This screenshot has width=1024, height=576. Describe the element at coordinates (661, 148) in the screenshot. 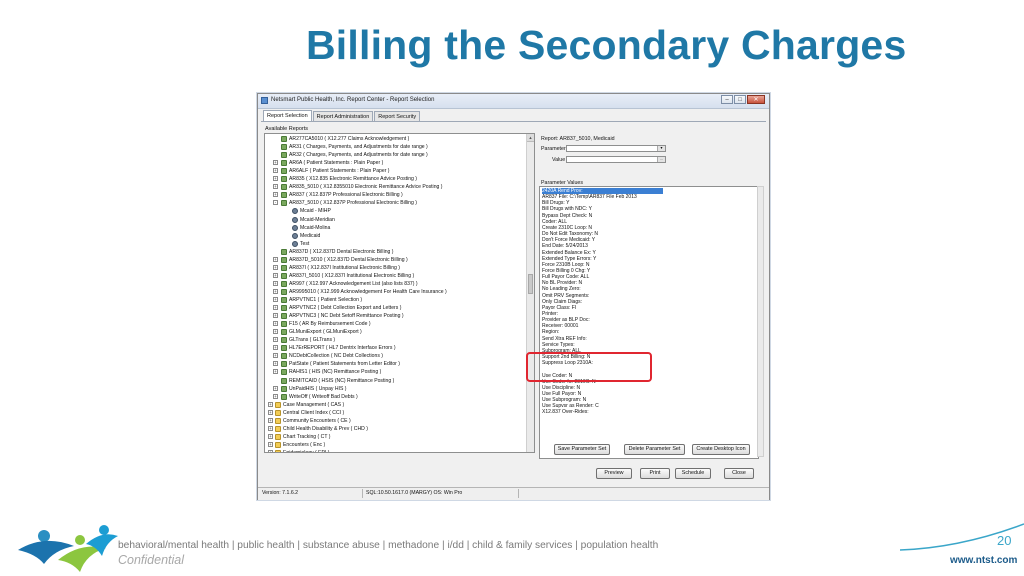

I see `chevron-down-icon: ▼` at that location.